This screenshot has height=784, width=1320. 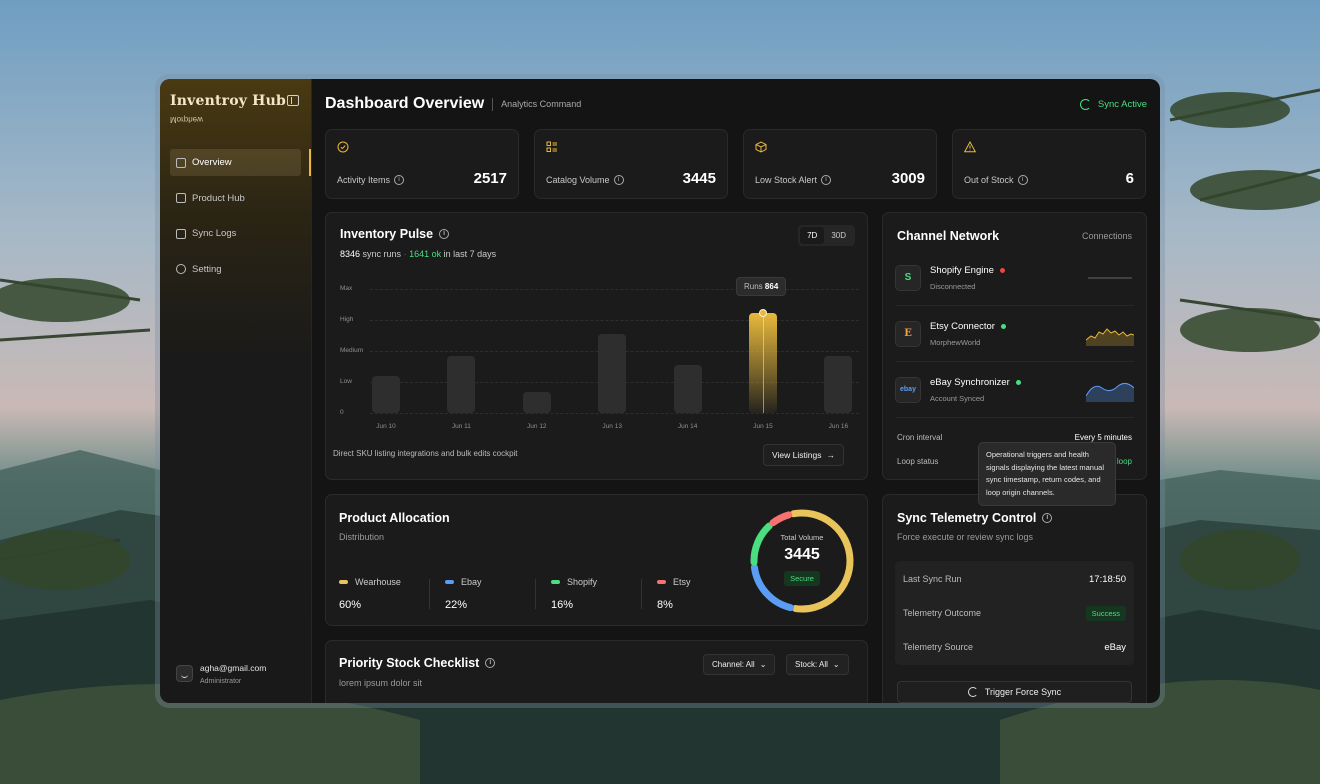 What do you see at coordinates (463, 594) in the screenshot?
I see `legend-ebay: Ebay 22%` at bounding box center [463, 594].